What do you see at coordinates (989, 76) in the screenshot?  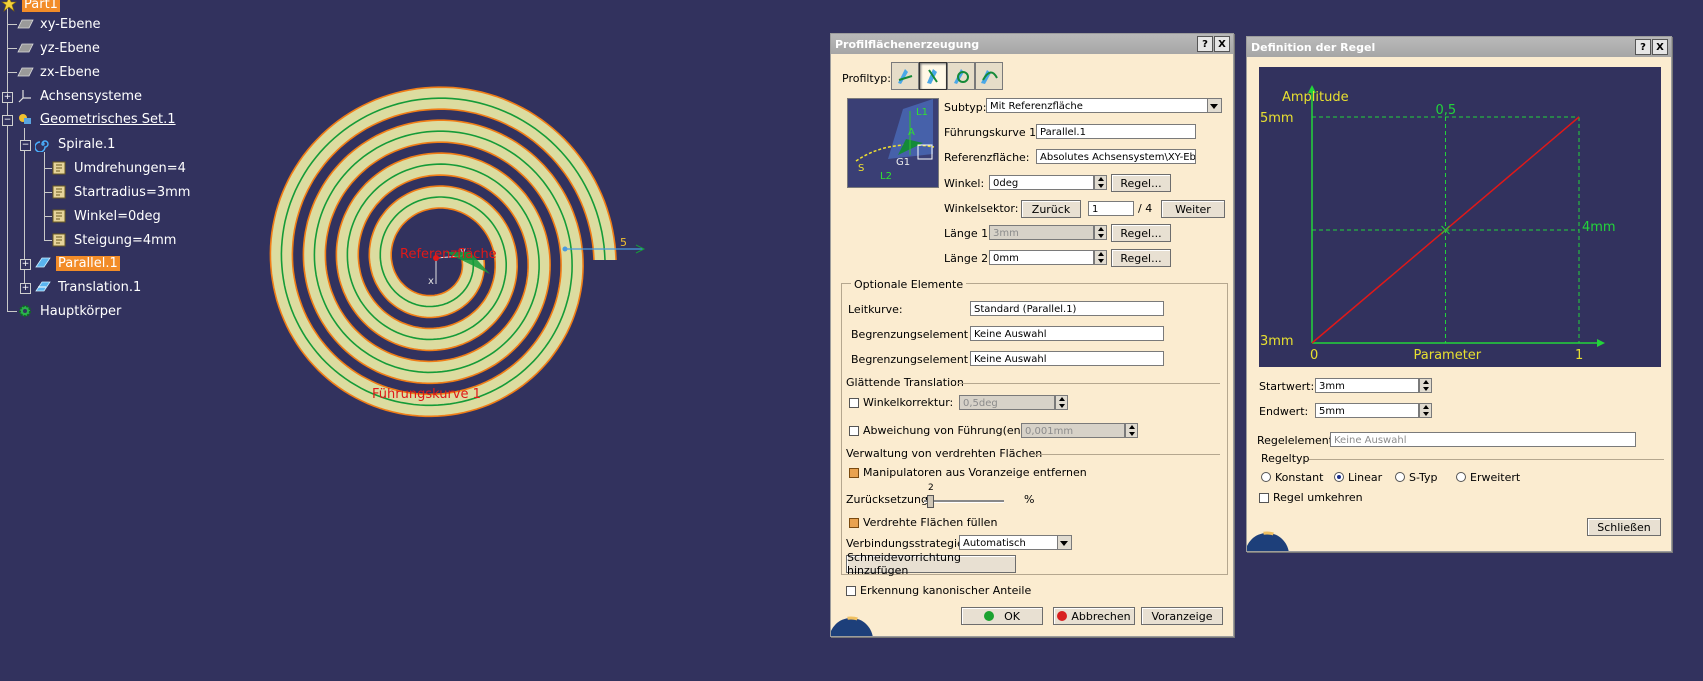 I see `profile-type-conic-icon` at bounding box center [989, 76].